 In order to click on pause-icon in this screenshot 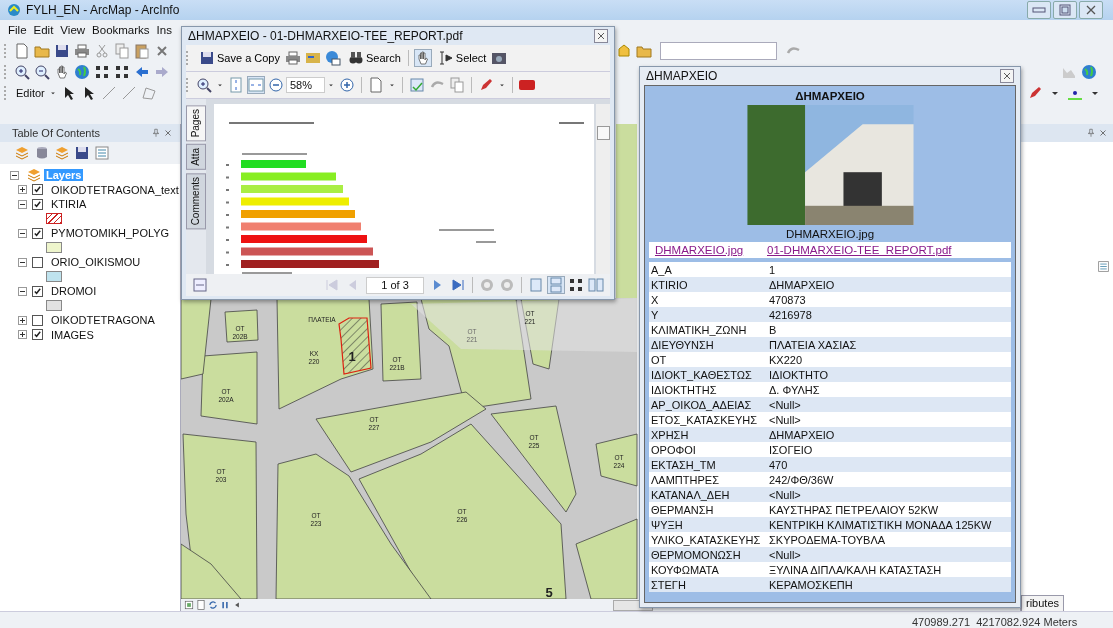, I will do `click(225, 605)`.